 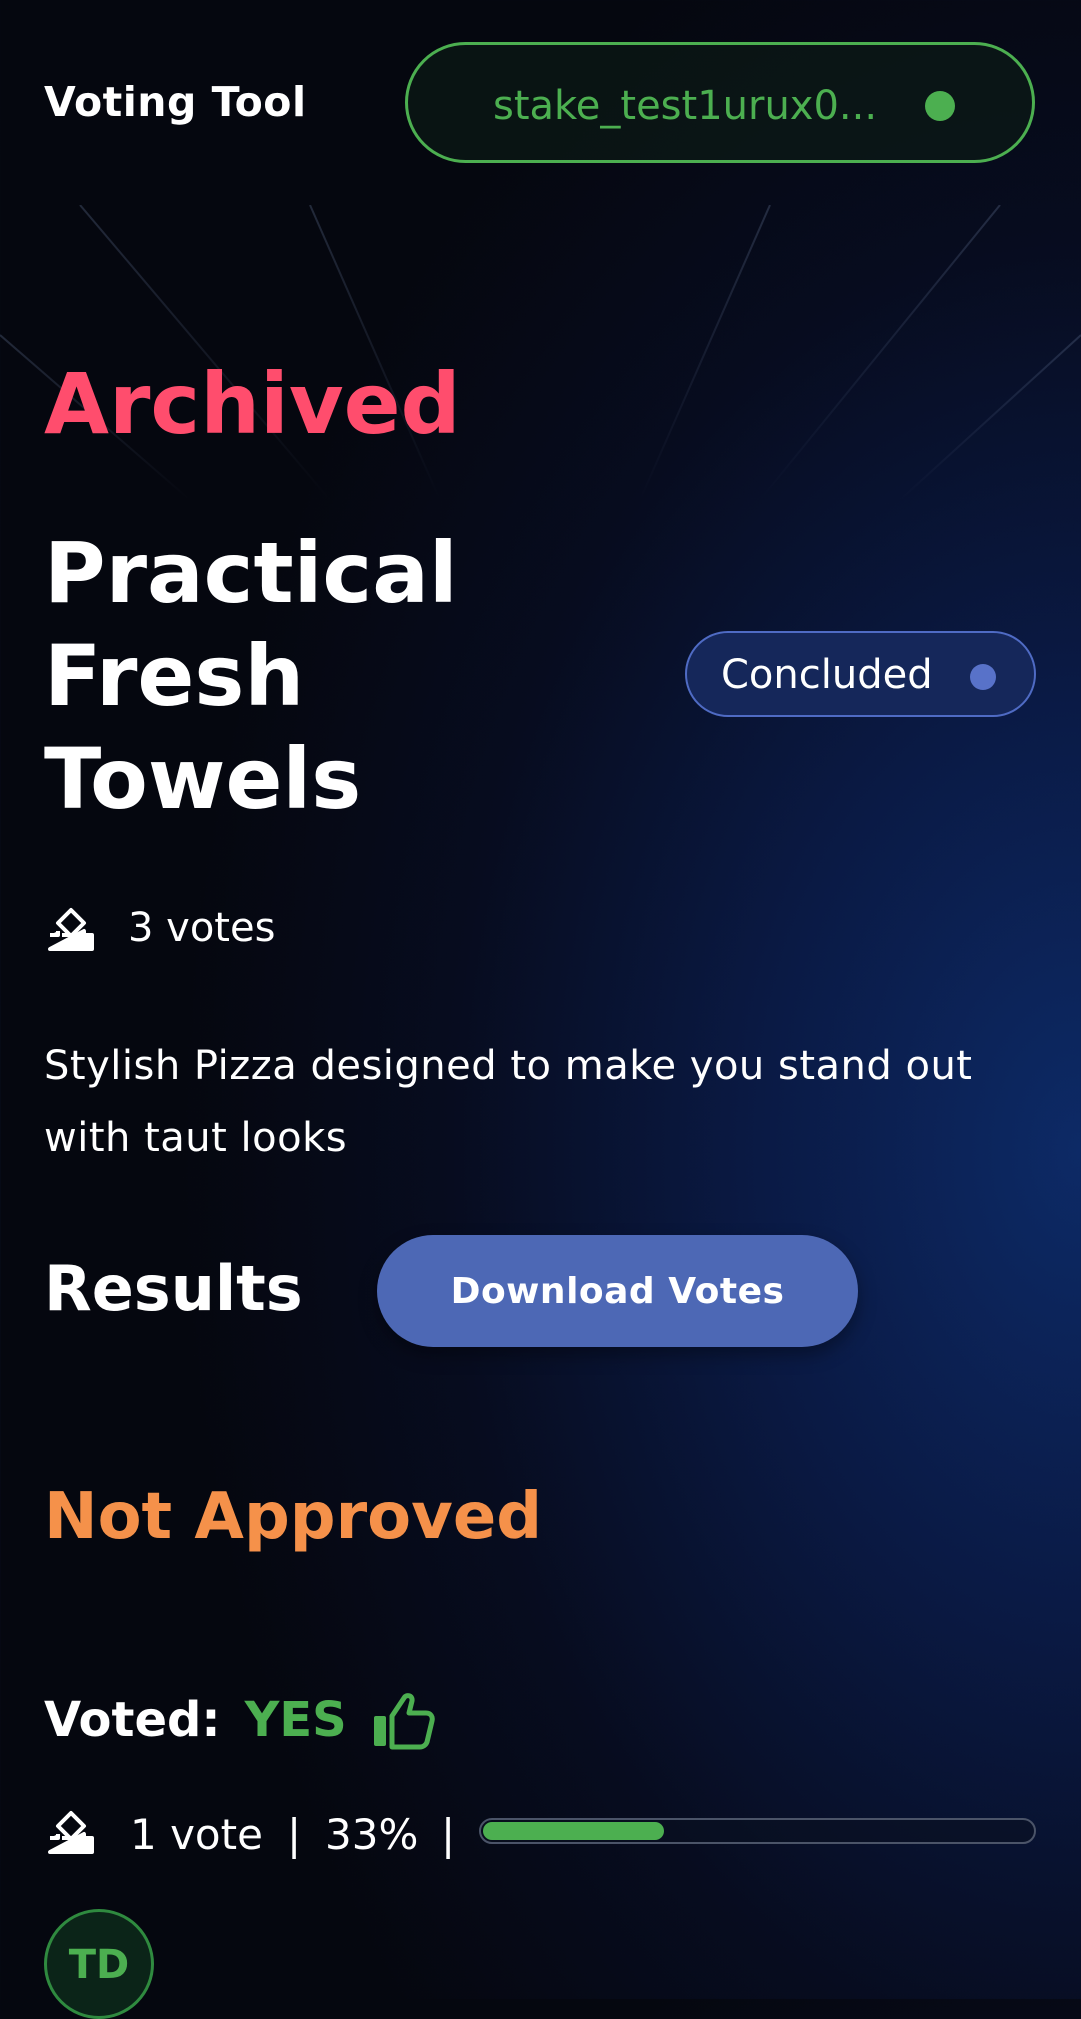 I want to click on vote-progress-bar, so click(x=757, y=1831).